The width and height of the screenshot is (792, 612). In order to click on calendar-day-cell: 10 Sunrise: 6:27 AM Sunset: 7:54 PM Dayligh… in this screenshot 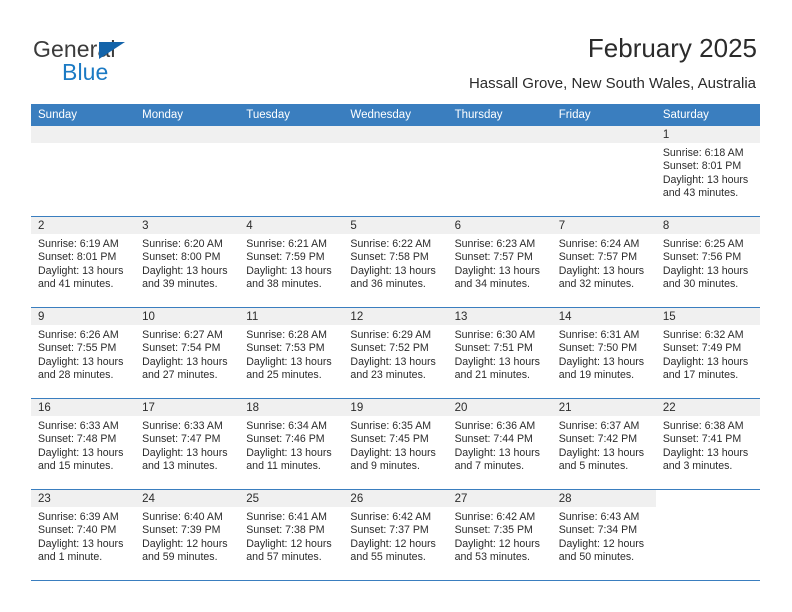, I will do `click(187, 353)`.